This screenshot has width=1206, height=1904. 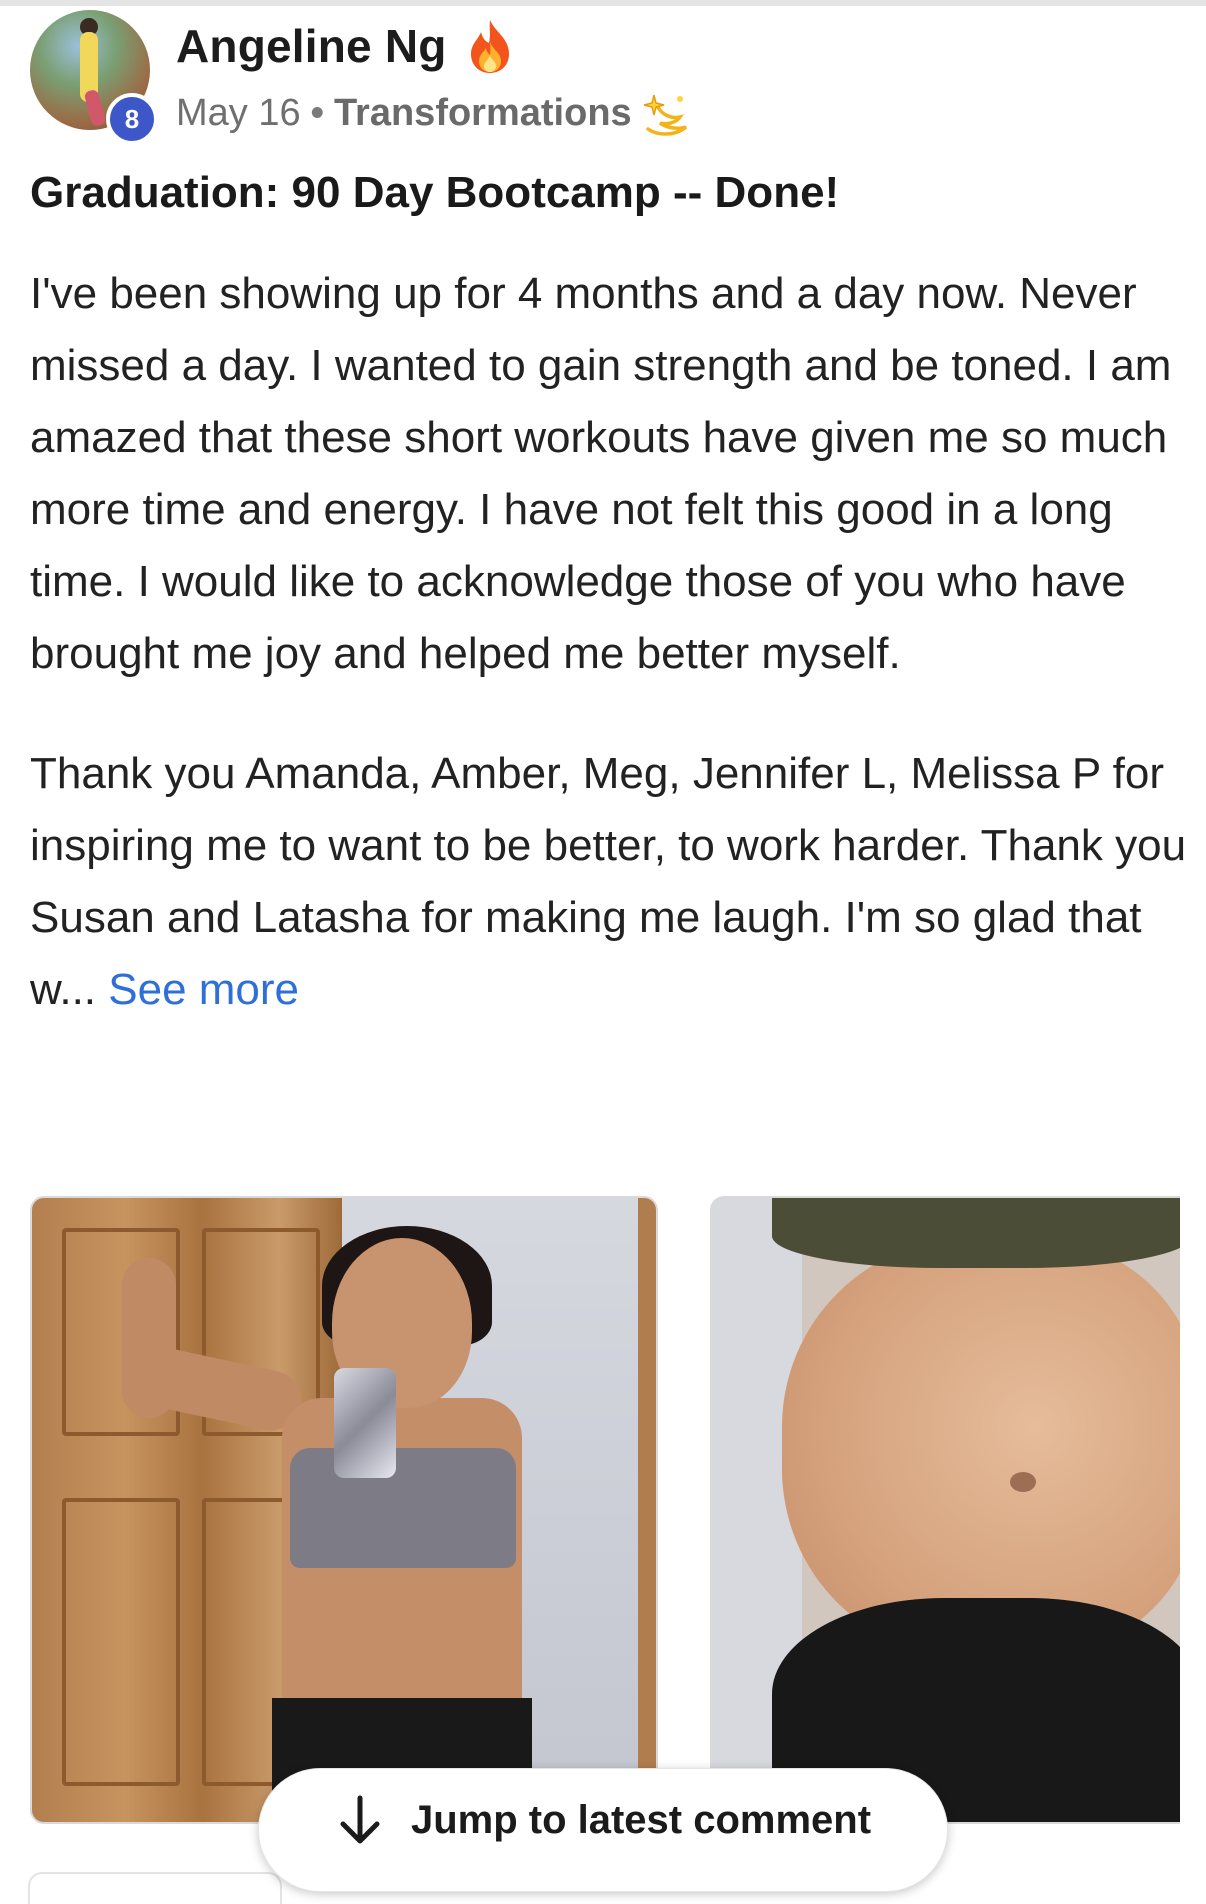 What do you see at coordinates (403, 1508) in the screenshot?
I see `photo-sports-bra` at bounding box center [403, 1508].